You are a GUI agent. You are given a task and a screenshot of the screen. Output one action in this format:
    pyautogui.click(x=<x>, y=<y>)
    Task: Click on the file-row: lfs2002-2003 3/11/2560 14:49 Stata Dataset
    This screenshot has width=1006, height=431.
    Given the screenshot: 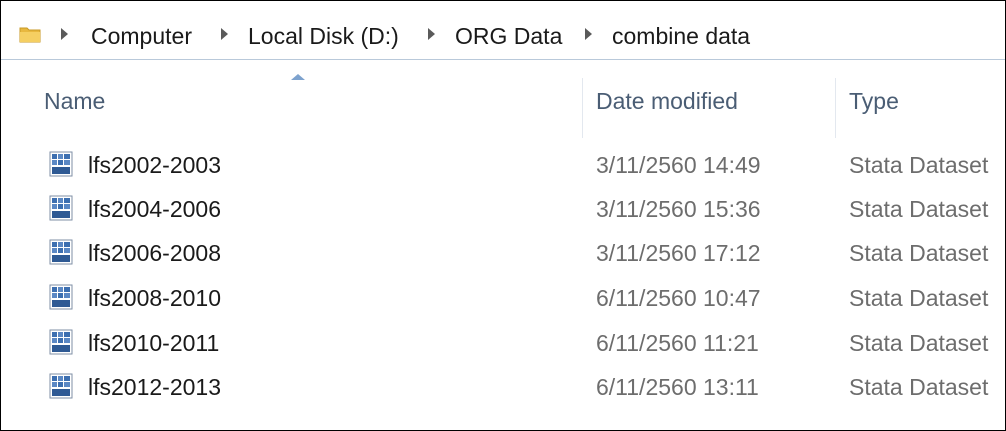 What is the action you would take?
    pyautogui.click(x=518, y=167)
    